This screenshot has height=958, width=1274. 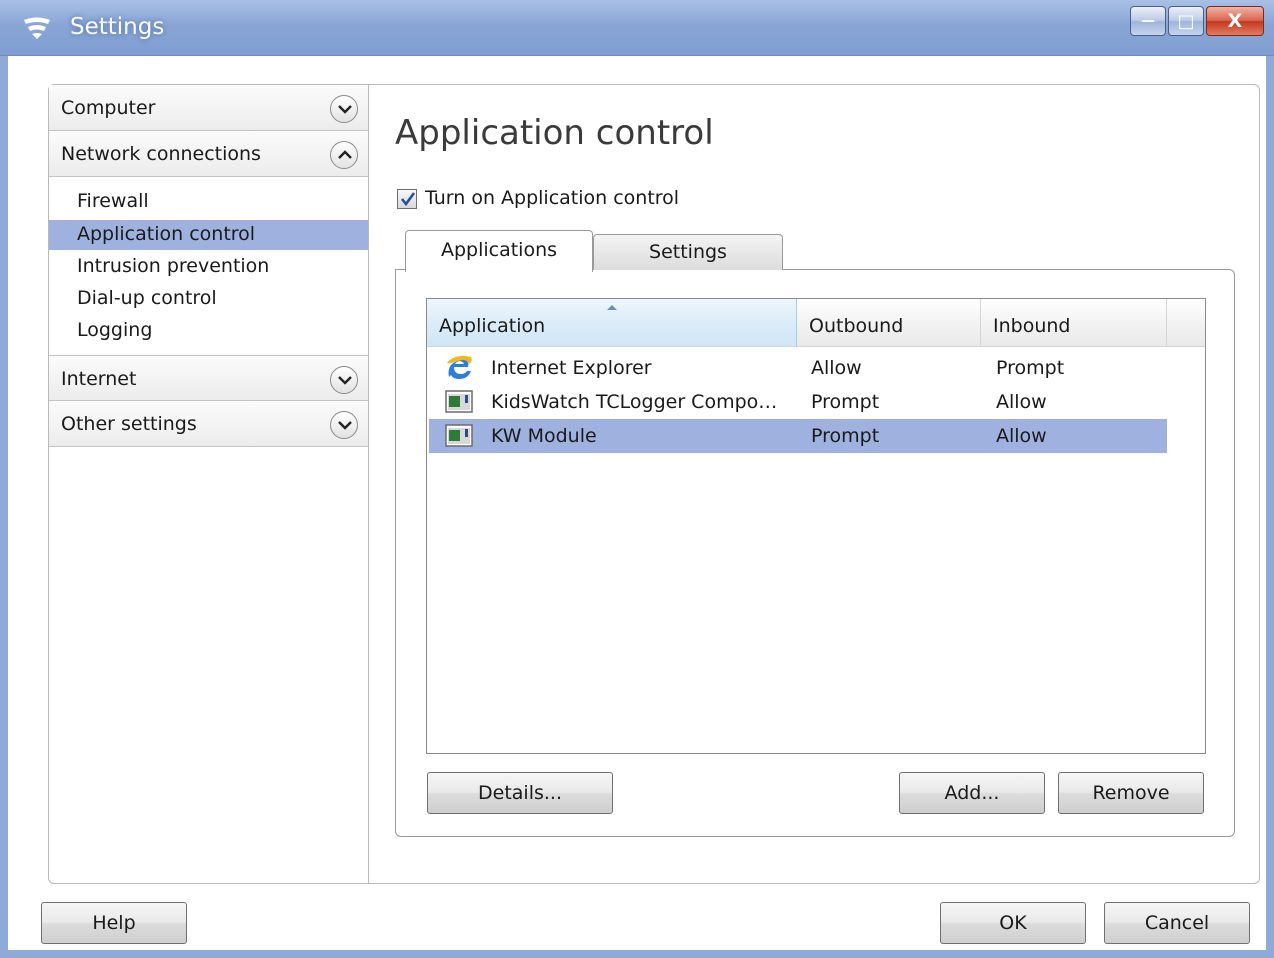 What do you see at coordinates (836, 368) in the screenshot?
I see `cell-outbound: Allow` at bounding box center [836, 368].